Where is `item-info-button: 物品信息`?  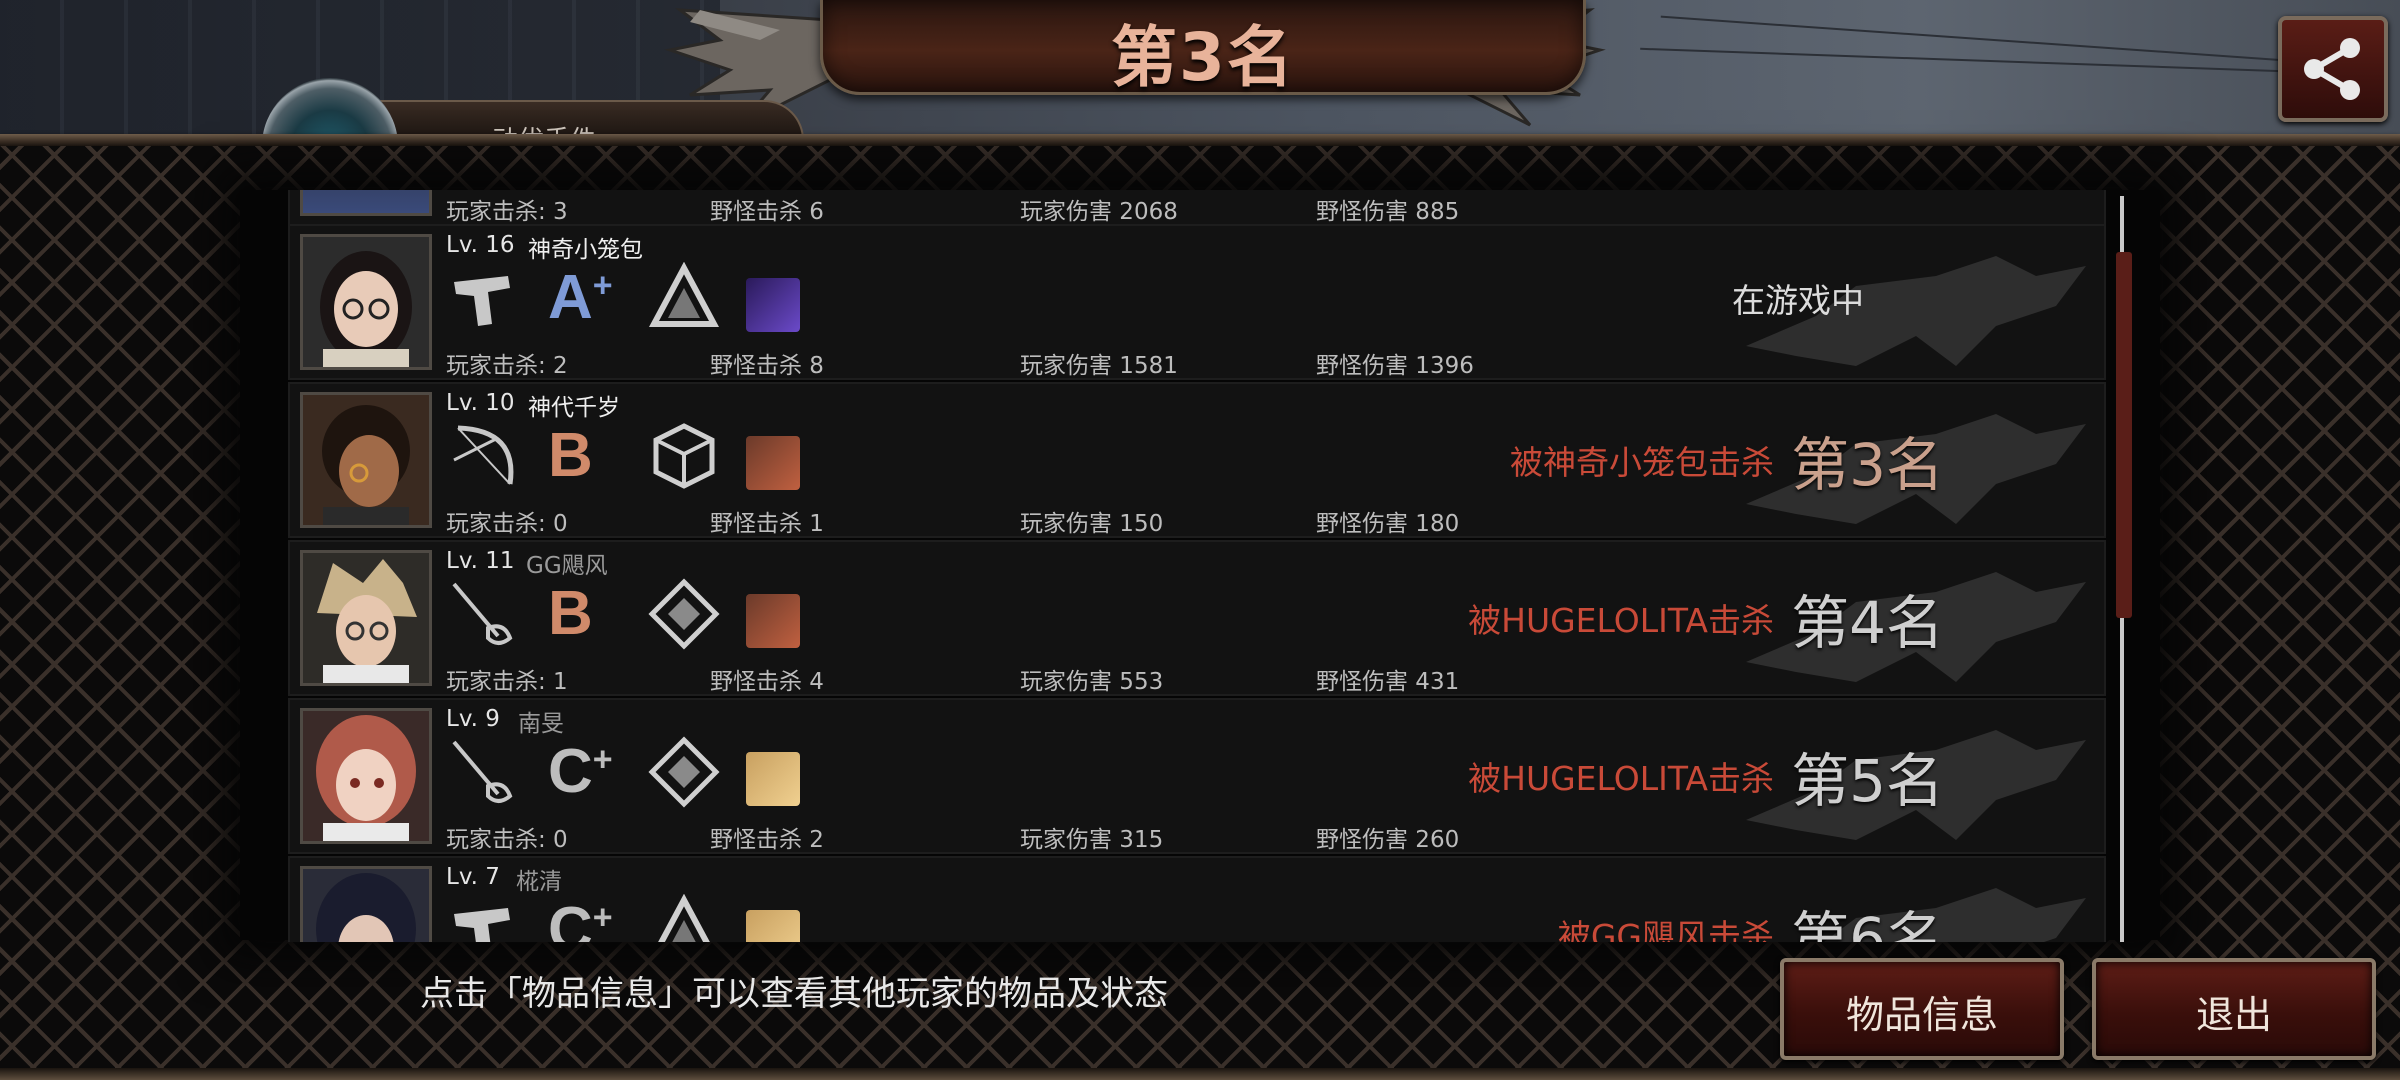 item-info-button: 物品信息 is located at coordinates (1922, 1009).